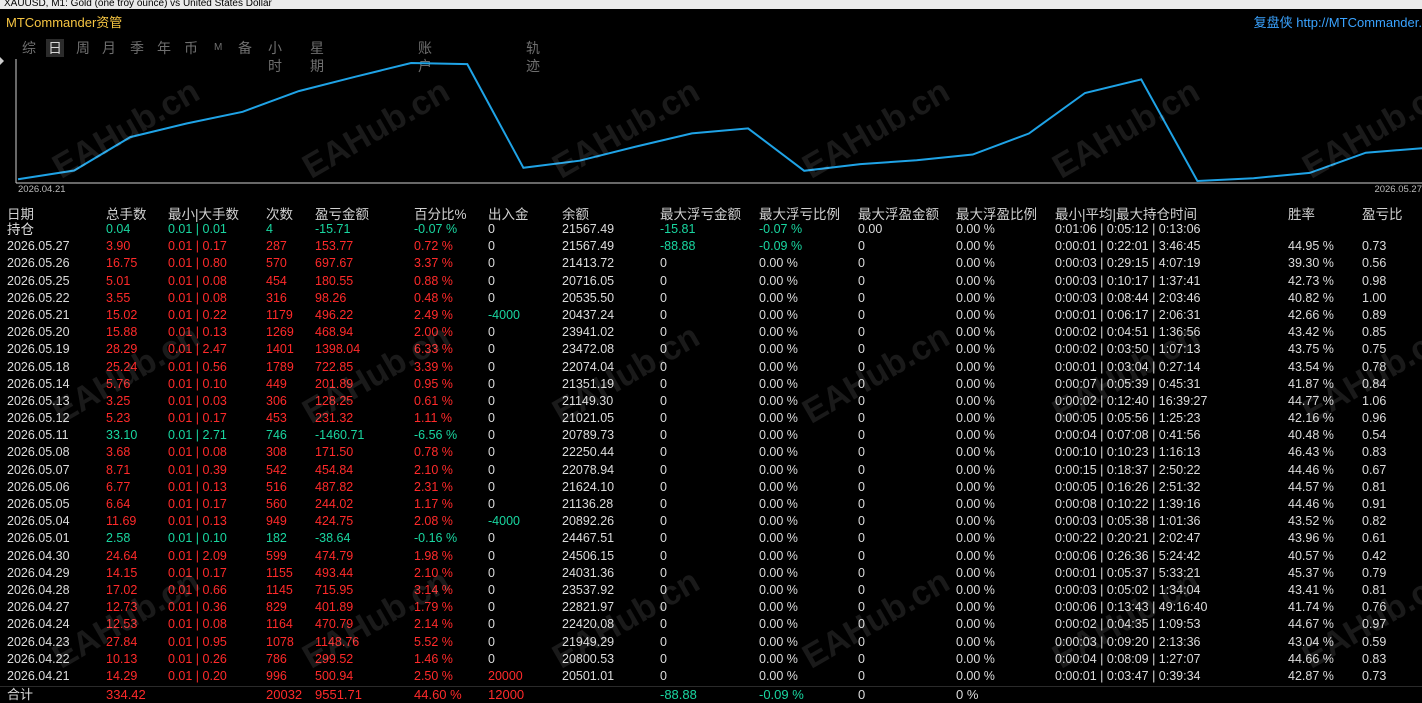 This screenshot has width=1422, height=703. What do you see at coordinates (1374, 332) in the screenshot?
I see `cell-pf: 0.85` at bounding box center [1374, 332].